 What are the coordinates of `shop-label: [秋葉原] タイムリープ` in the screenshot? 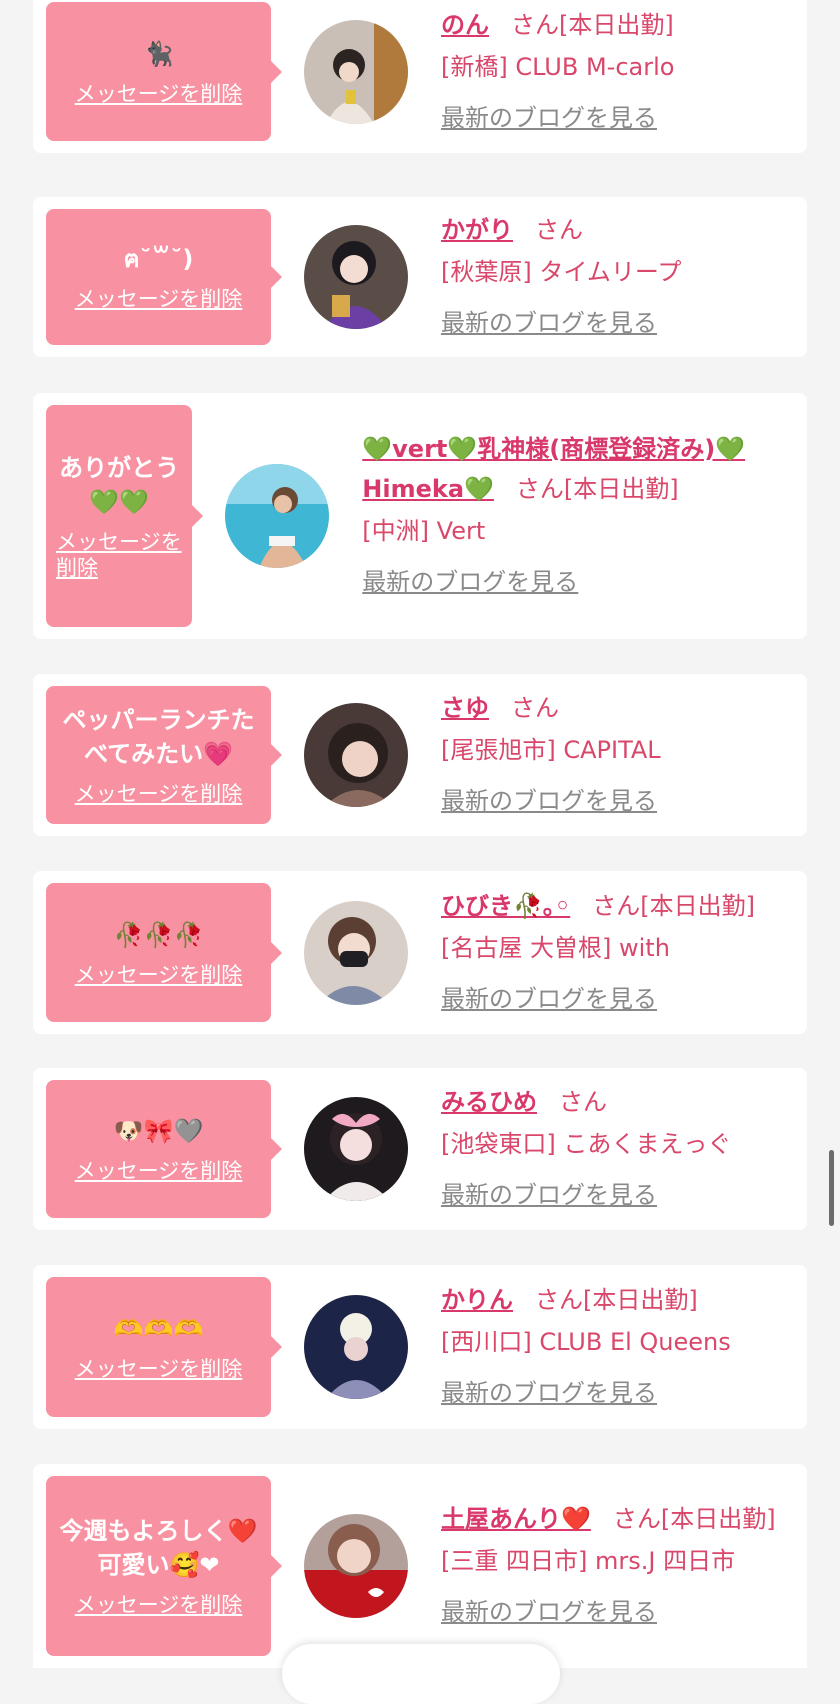 It's located at (561, 272).